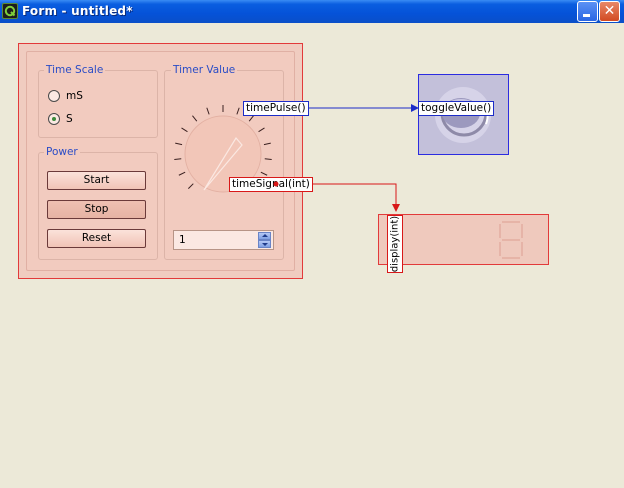  Describe the element at coordinates (276, 108) in the screenshot. I see `time-pulse-label: timePulse()` at that location.